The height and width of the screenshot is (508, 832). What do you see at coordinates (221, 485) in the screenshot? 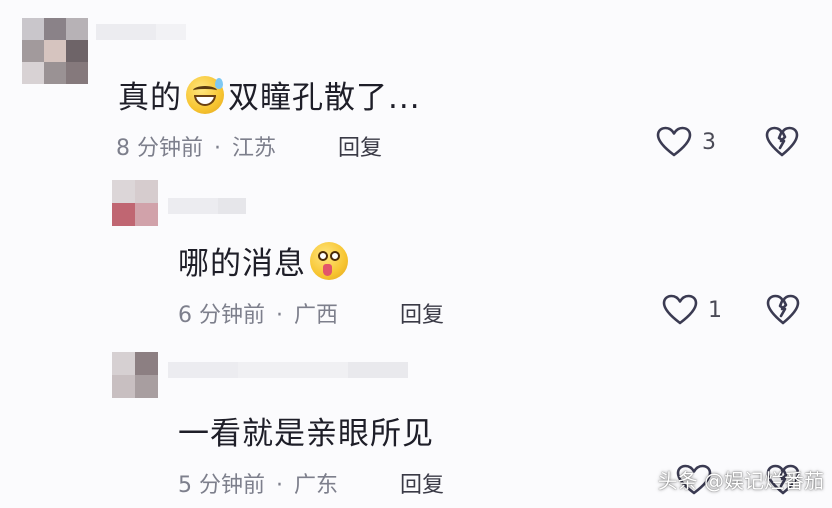
I see `comment-time: 5 分钟前` at bounding box center [221, 485].